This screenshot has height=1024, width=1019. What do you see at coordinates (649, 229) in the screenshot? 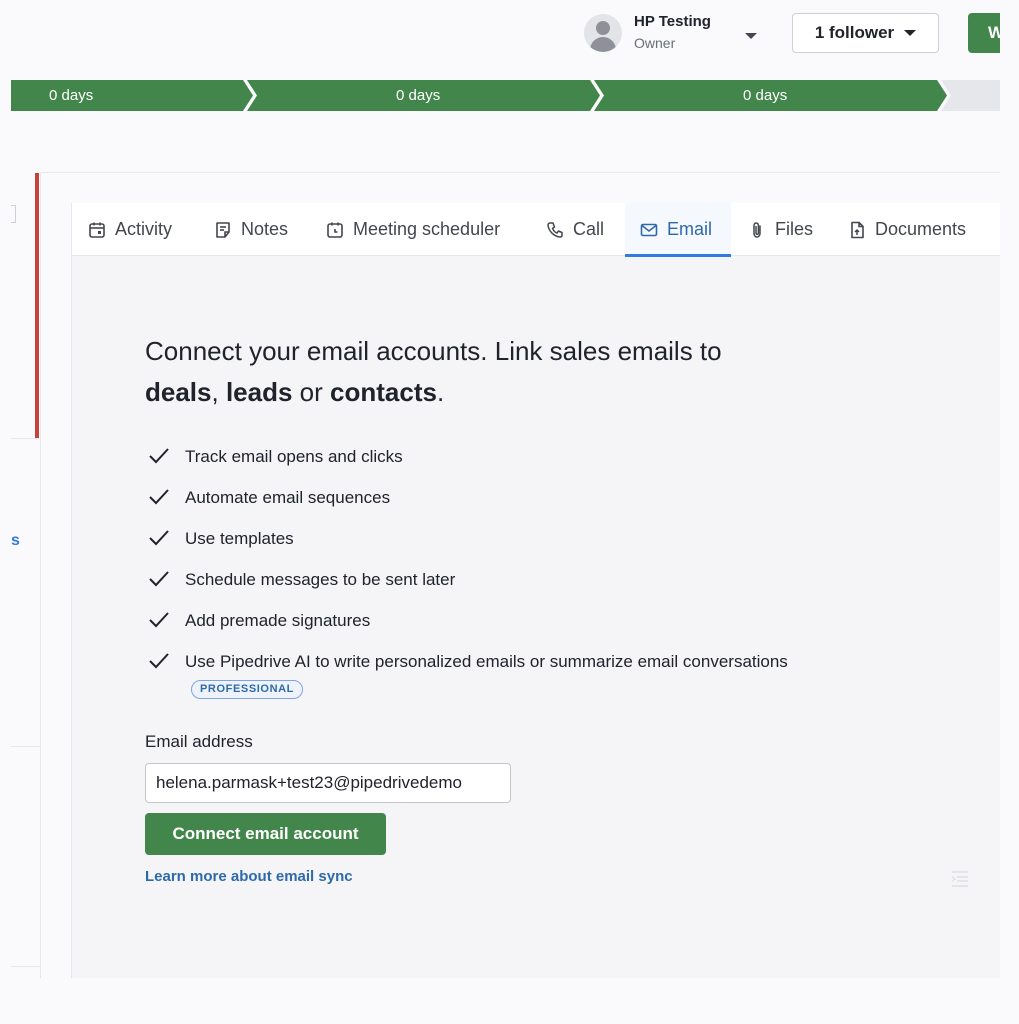
I see `envelope-icon` at bounding box center [649, 229].